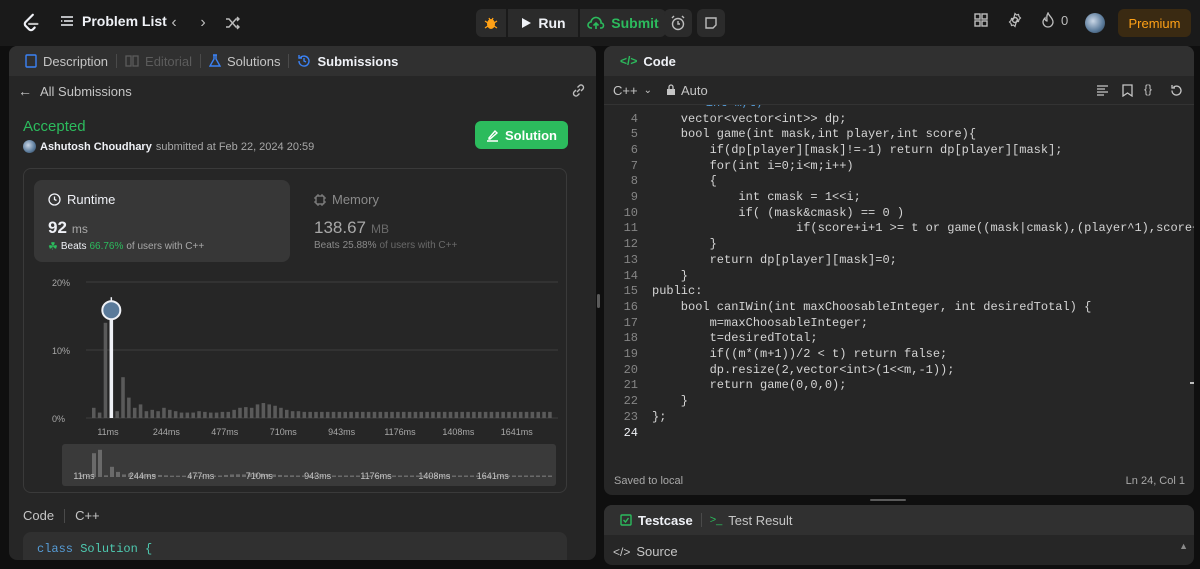 This screenshot has height=569, width=1200. What do you see at coordinates (66, 61) in the screenshot?
I see `tab-description: Description` at bounding box center [66, 61].